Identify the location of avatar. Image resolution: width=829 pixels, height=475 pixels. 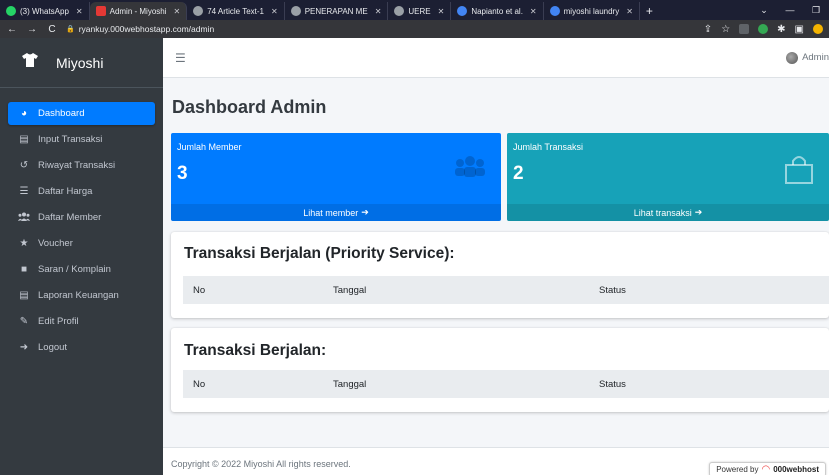
(792, 57).